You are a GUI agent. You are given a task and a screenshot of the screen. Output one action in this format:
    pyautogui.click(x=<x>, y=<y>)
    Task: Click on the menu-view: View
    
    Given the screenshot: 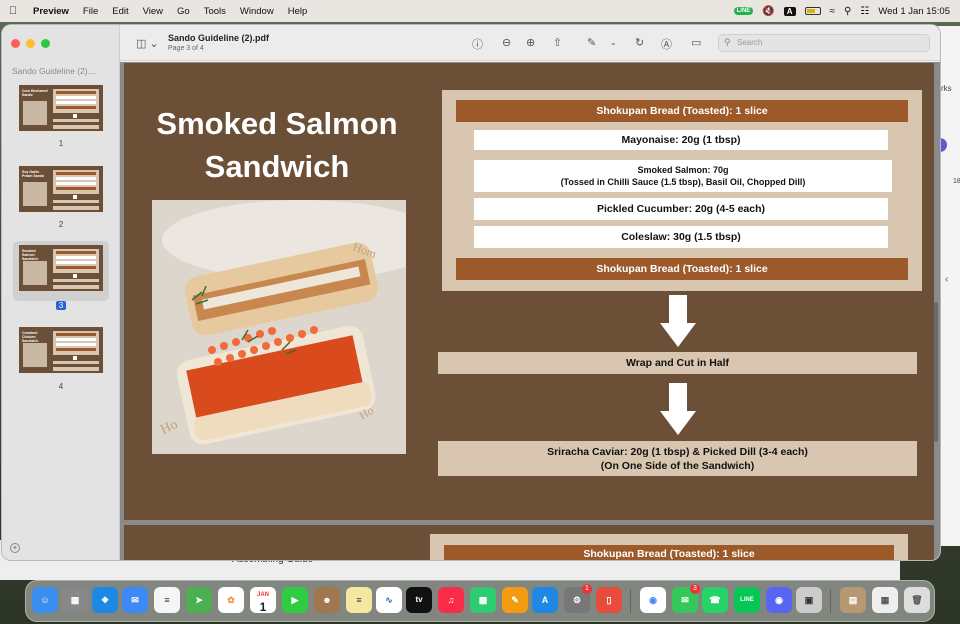 What is the action you would take?
    pyautogui.click(x=153, y=11)
    